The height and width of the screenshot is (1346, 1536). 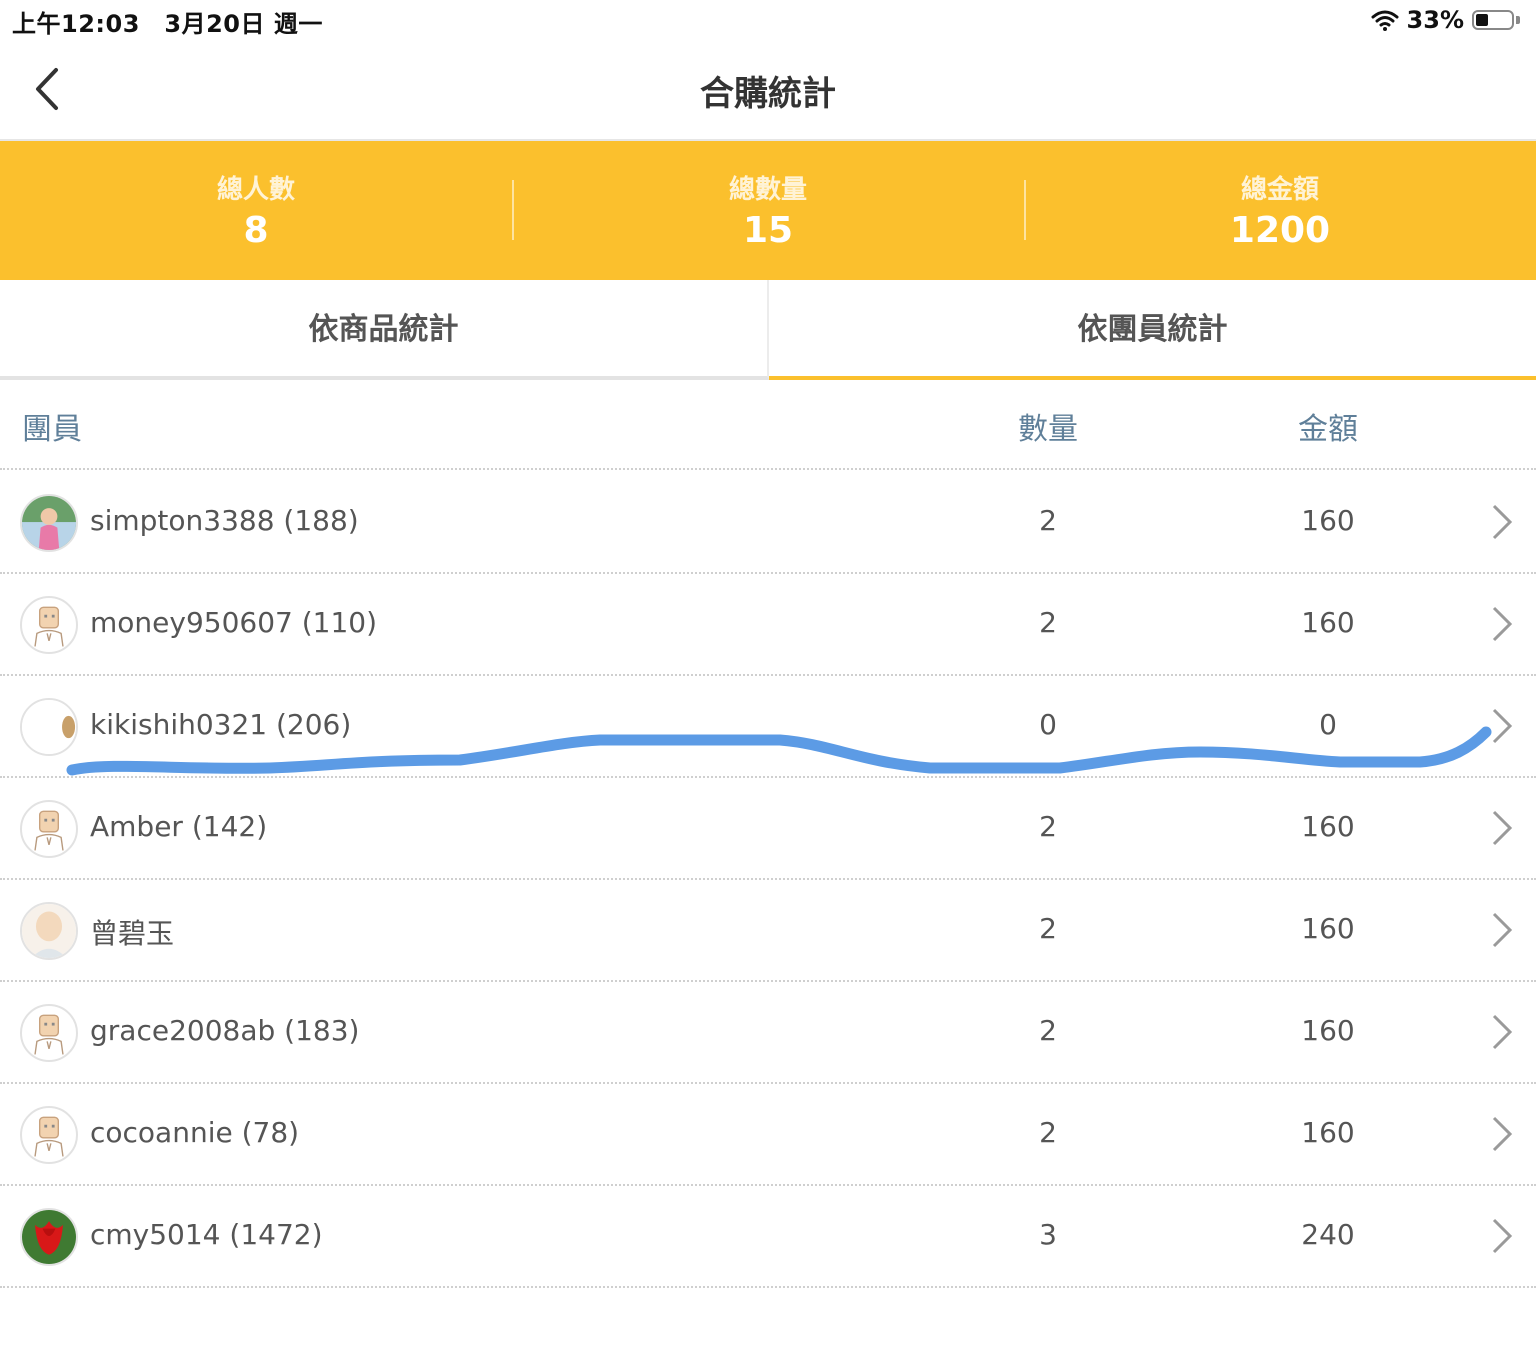 I want to click on member-name: cmy5014 (1472), so click(x=206, y=1234).